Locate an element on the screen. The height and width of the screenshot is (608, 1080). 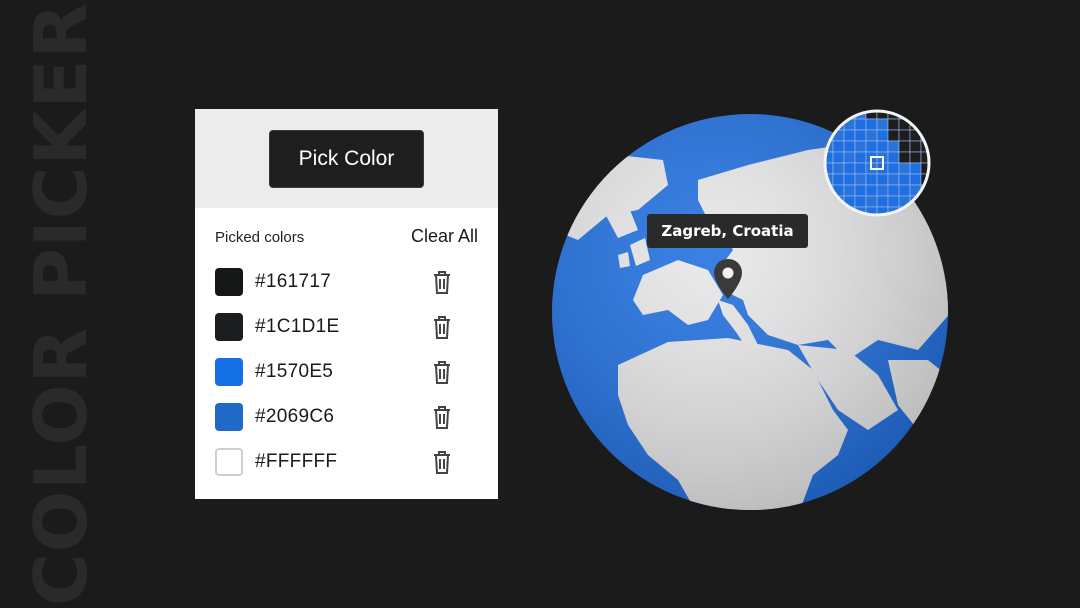
color-list: #161717 #1C1D1E #1570E5 #2069C6 #FFFFFF is located at coordinates (346, 371).